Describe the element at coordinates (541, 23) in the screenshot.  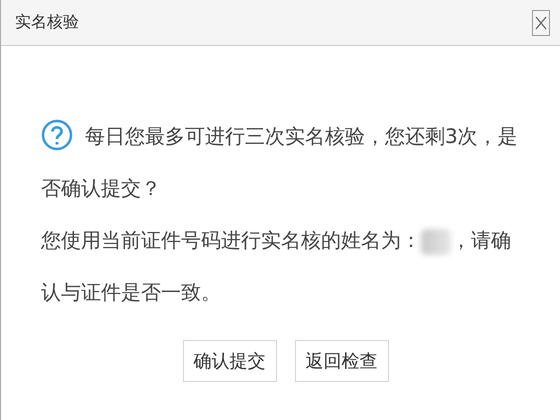
I see `close-button` at that location.